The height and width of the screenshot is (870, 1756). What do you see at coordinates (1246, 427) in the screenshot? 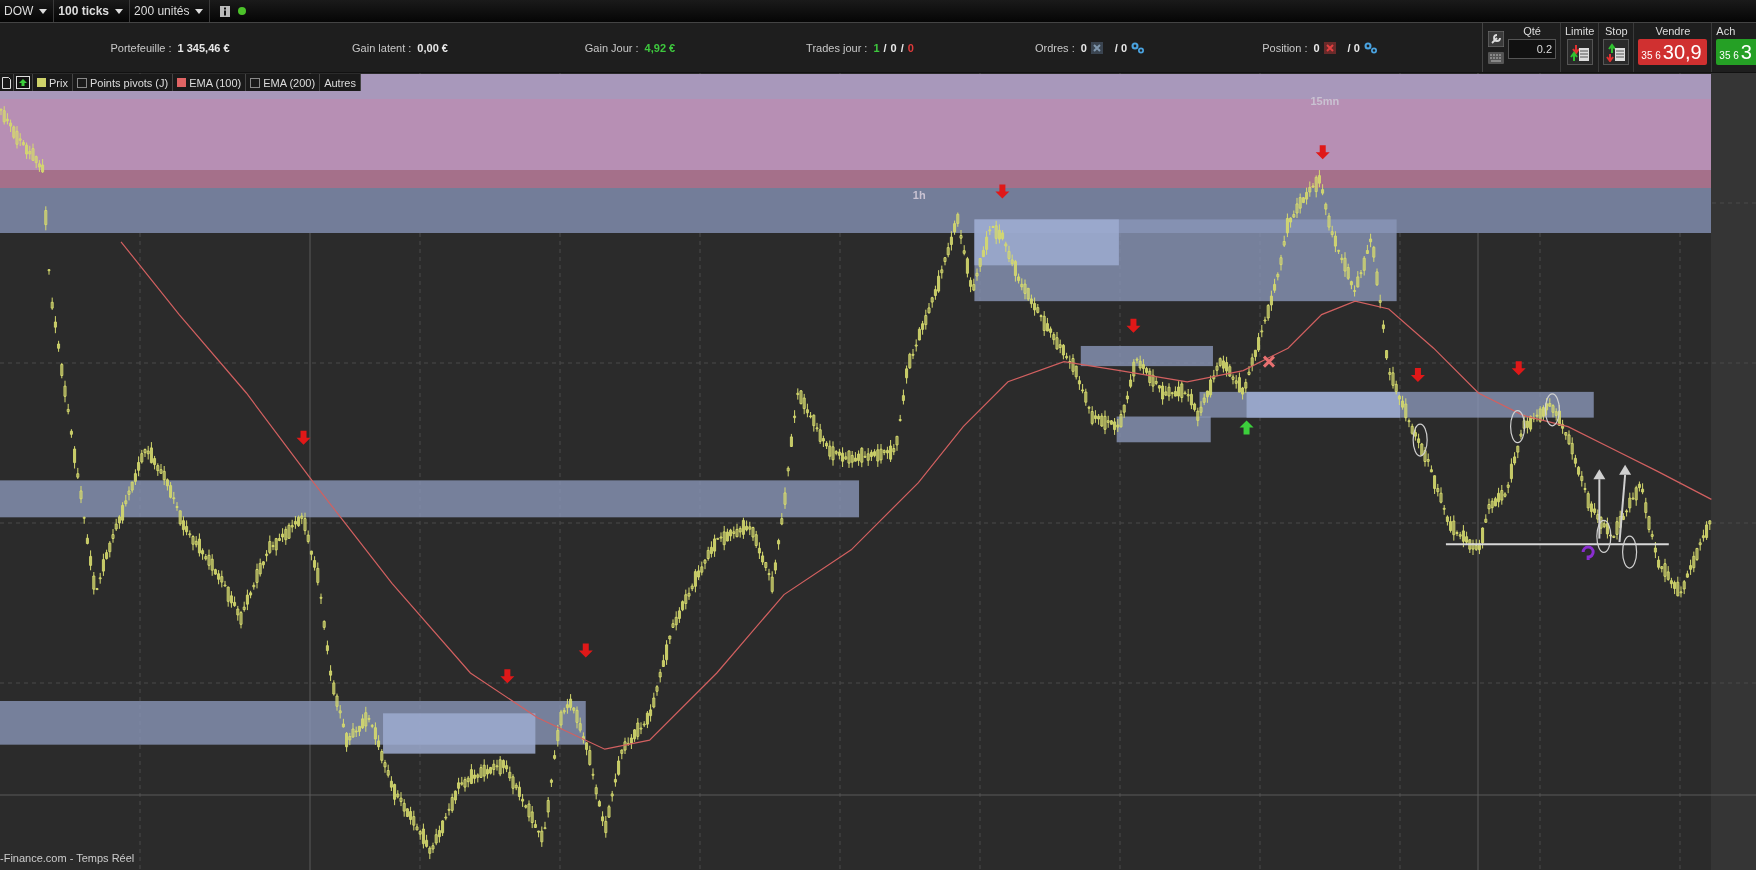
I see `buy-signal-arrow` at bounding box center [1246, 427].